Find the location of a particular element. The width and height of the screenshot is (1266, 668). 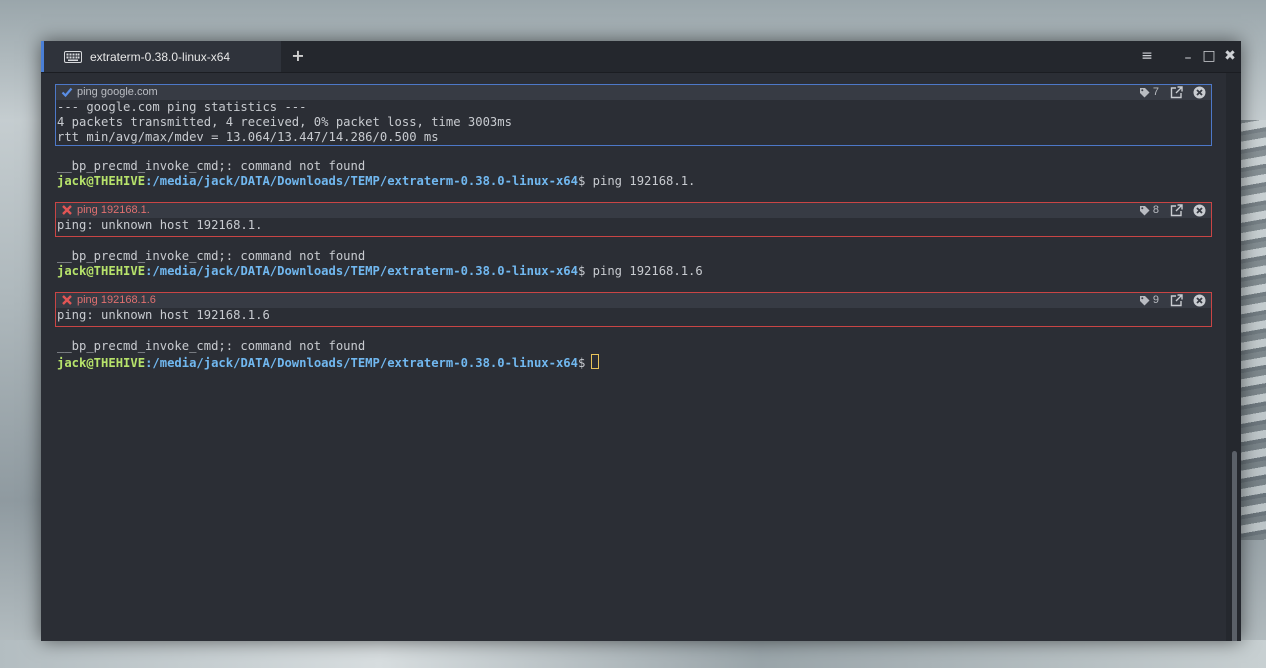

terminal-tab: extraterm-0.38.0-linux-x64 is located at coordinates (161, 56).